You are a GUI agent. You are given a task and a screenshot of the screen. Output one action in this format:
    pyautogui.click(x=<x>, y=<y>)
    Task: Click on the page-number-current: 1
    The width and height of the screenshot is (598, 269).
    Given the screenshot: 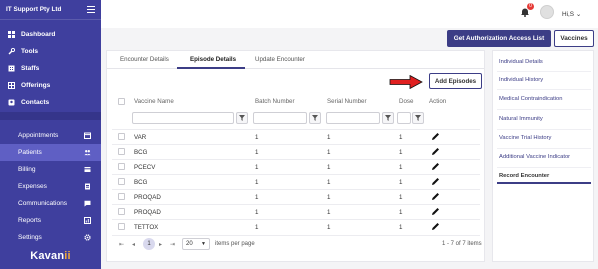 What is the action you would take?
    pyautogui.click(x=149, y=244)
    